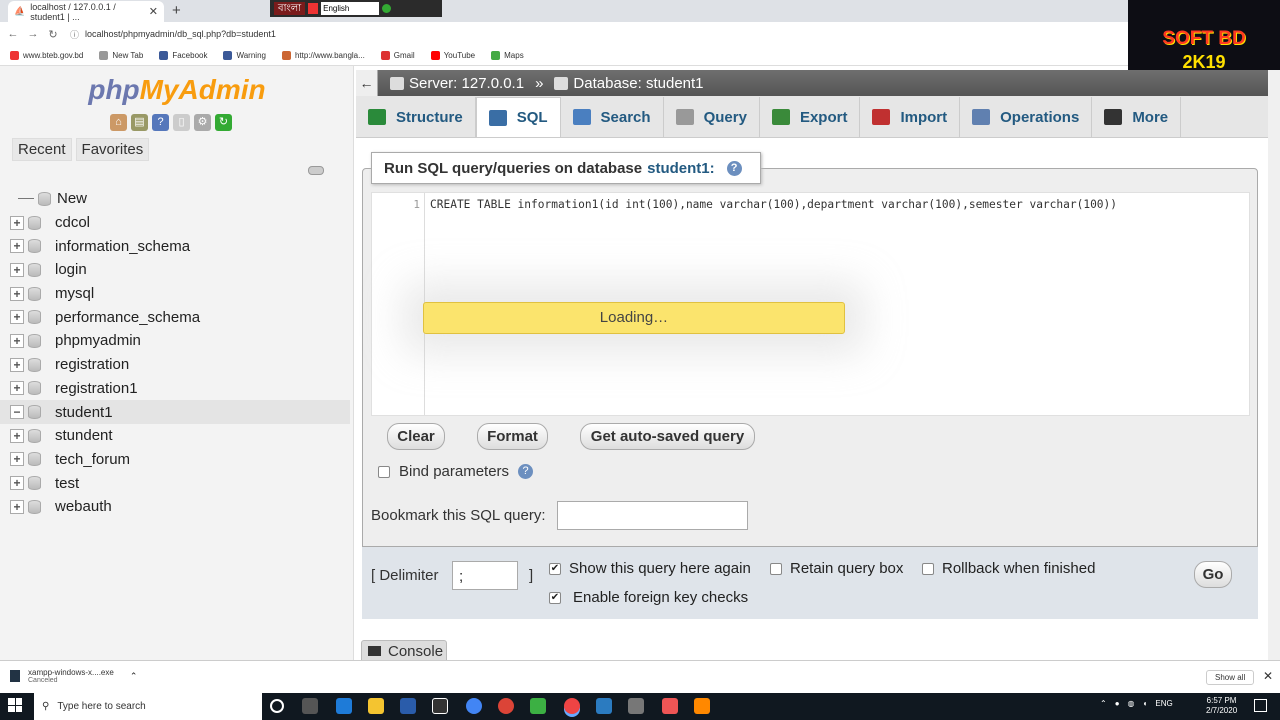 Image resolution: width=1280 pixels, height=720 pixels. I want to click on bookmark-item: Maps, so click(507, 55).